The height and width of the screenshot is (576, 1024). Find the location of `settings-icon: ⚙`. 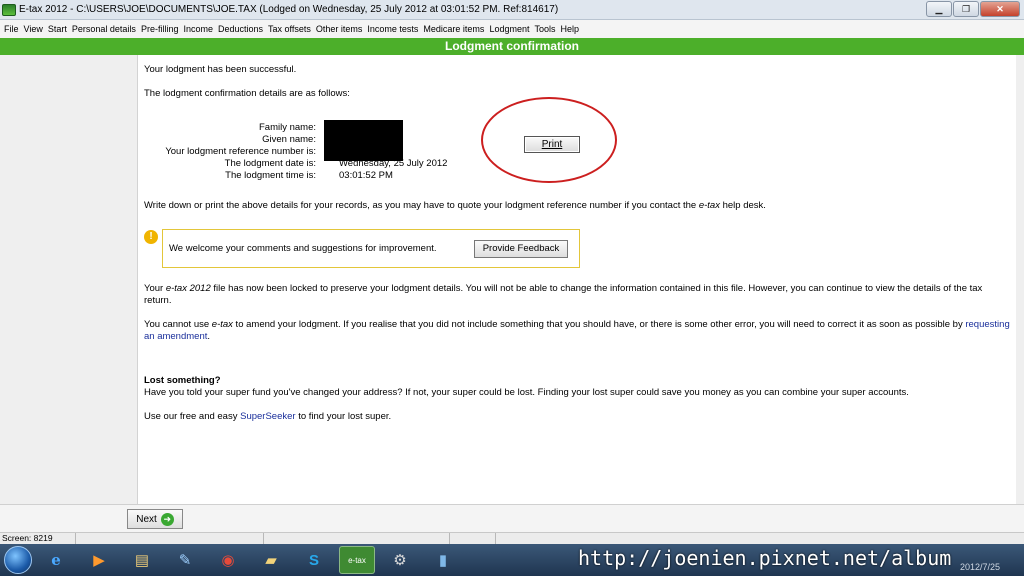

settings-icon: ⚙ is located at coordinates (400, 560).